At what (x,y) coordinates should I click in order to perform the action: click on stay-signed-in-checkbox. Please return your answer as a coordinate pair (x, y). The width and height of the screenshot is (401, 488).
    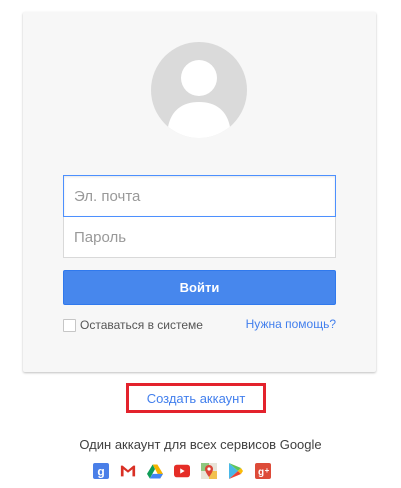
    Looking at the image, I should click on (69, 325).